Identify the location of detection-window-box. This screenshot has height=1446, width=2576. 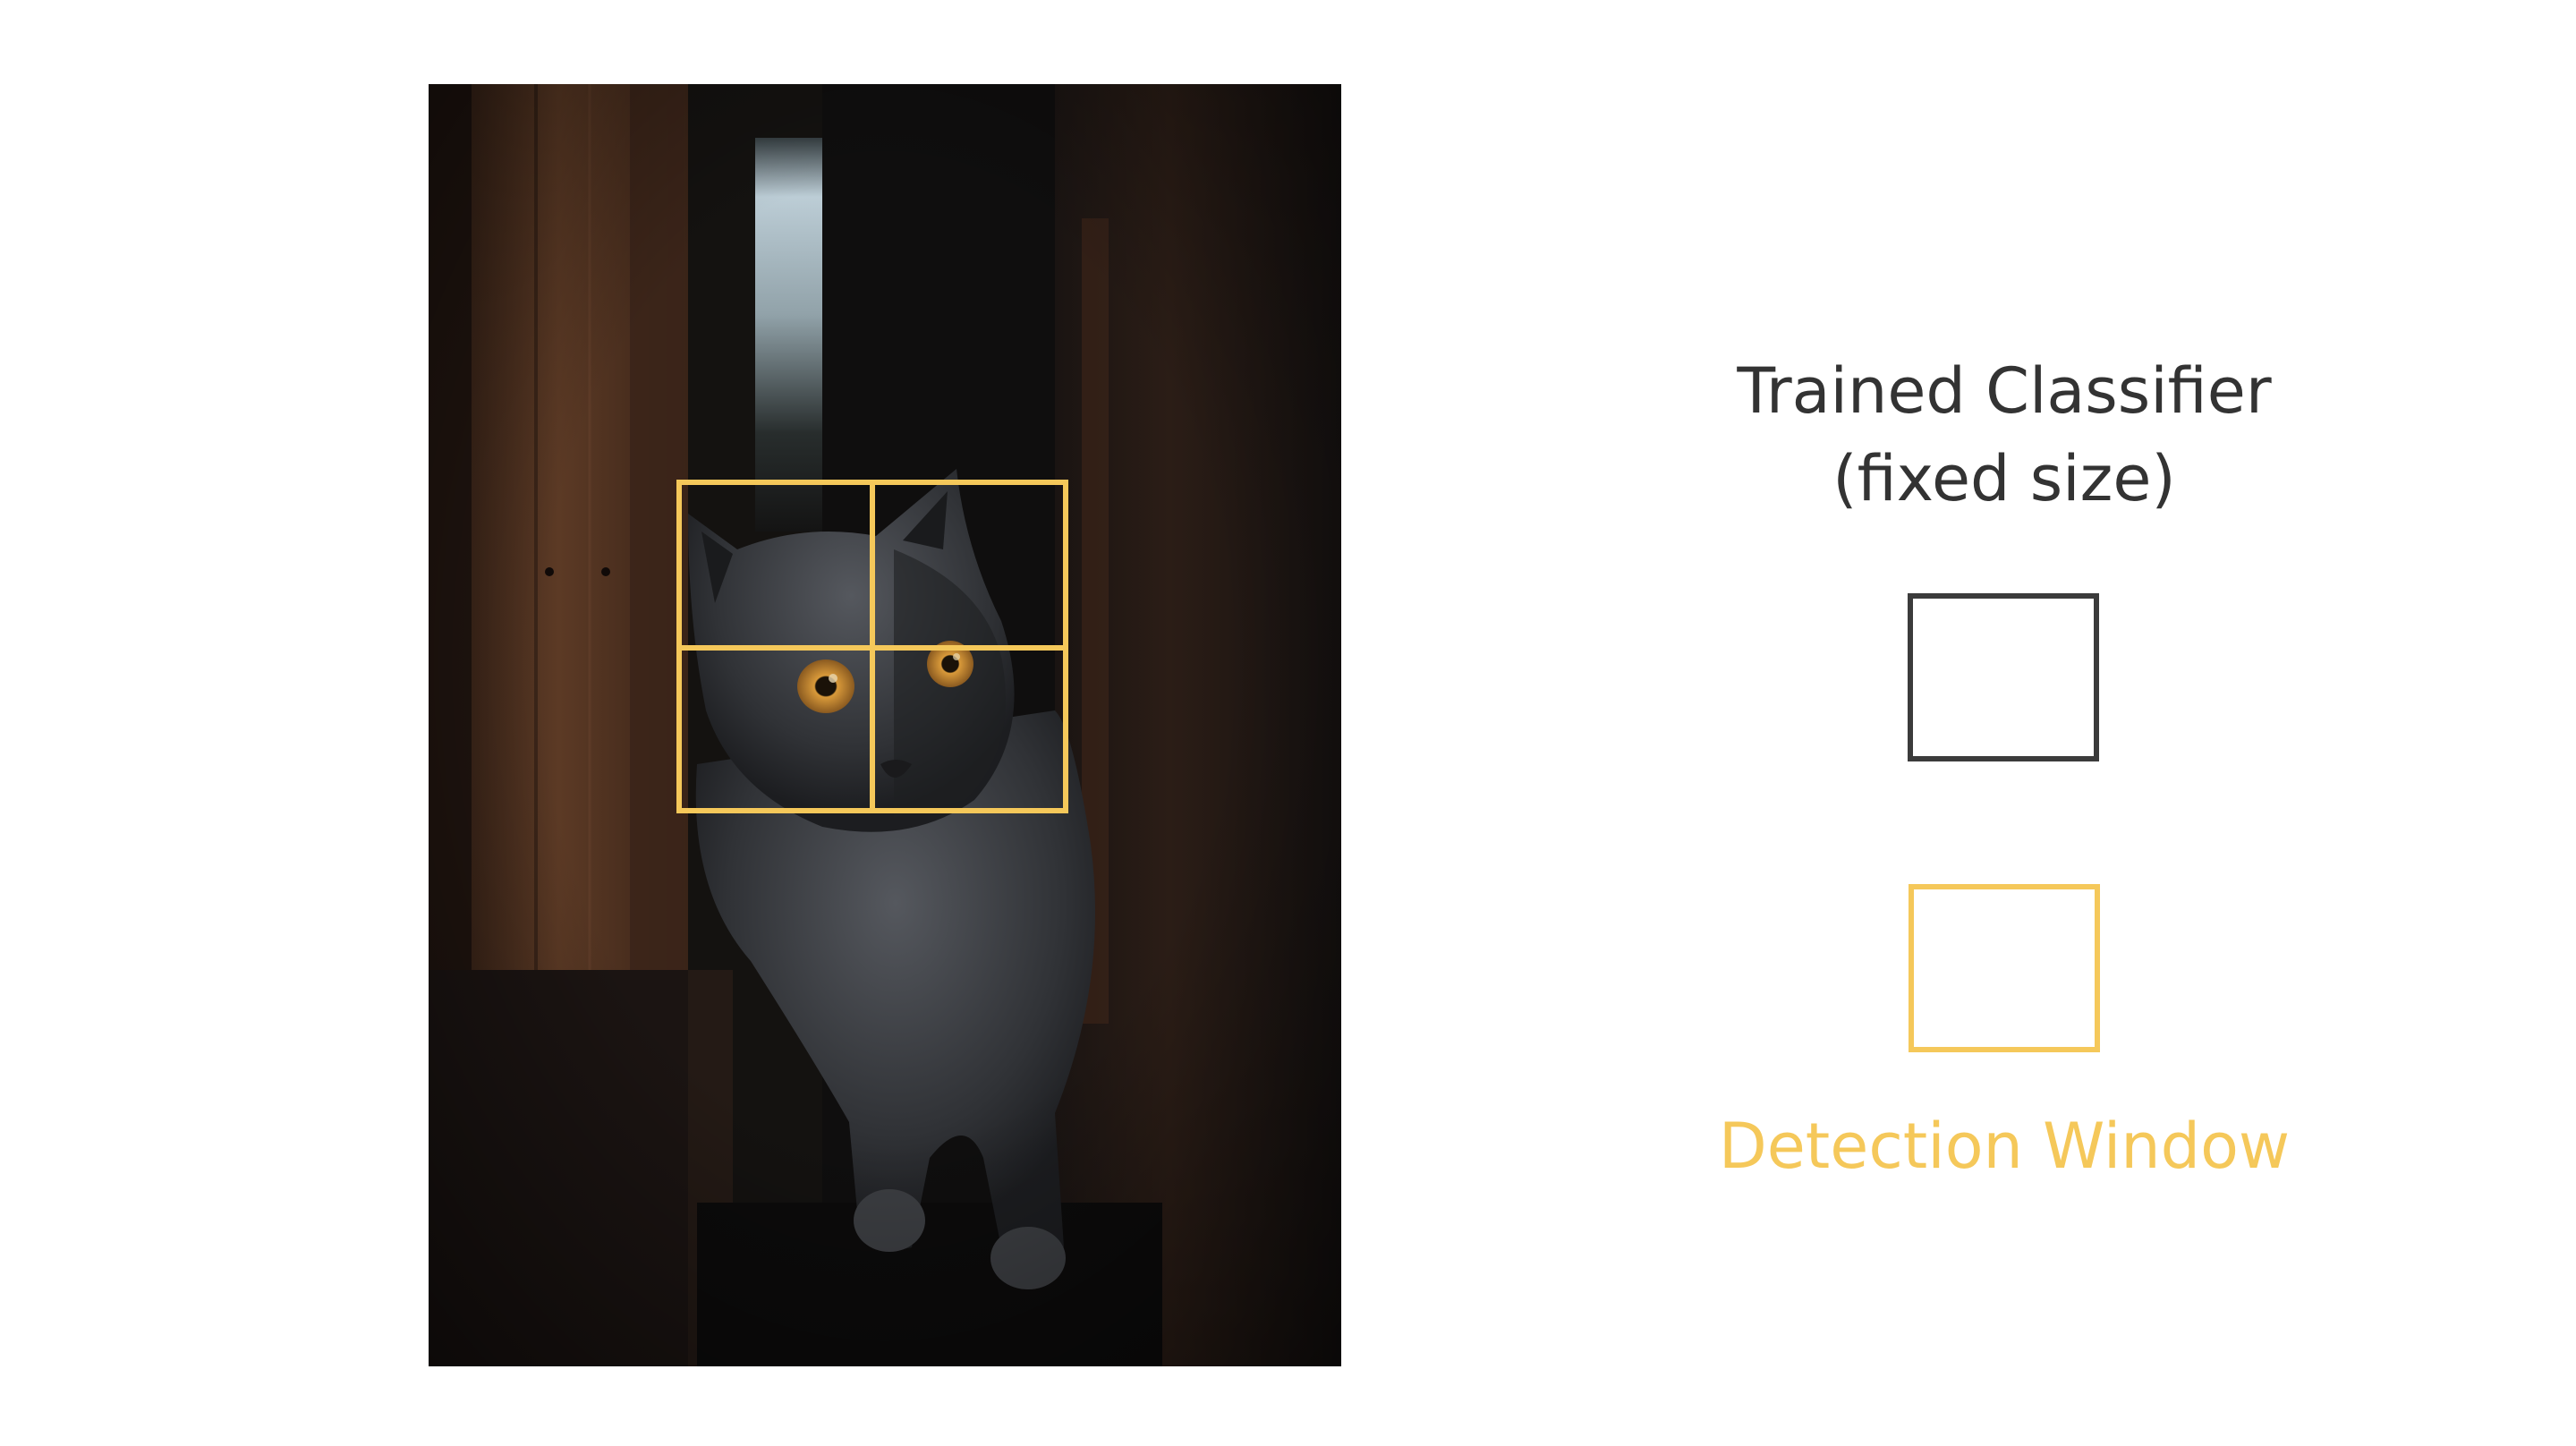
(2004, 968).